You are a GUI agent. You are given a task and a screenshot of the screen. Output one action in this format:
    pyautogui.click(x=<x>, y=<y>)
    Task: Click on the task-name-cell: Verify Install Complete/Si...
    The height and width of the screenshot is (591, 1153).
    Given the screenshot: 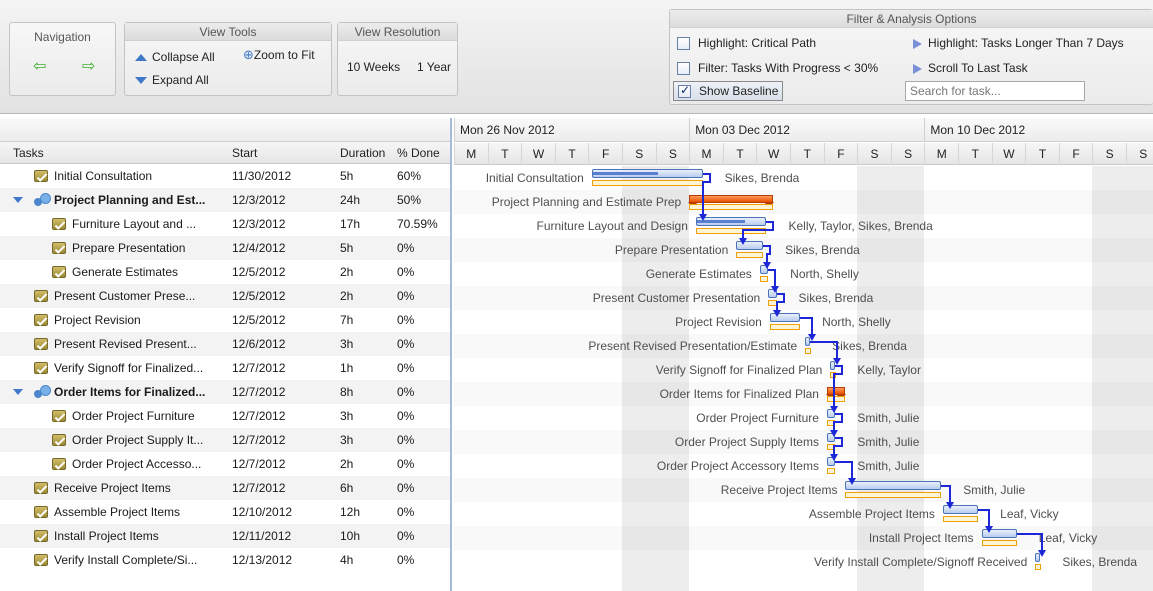 What is the action you would take?
    pyautogui.click(x=126, y=560)
    